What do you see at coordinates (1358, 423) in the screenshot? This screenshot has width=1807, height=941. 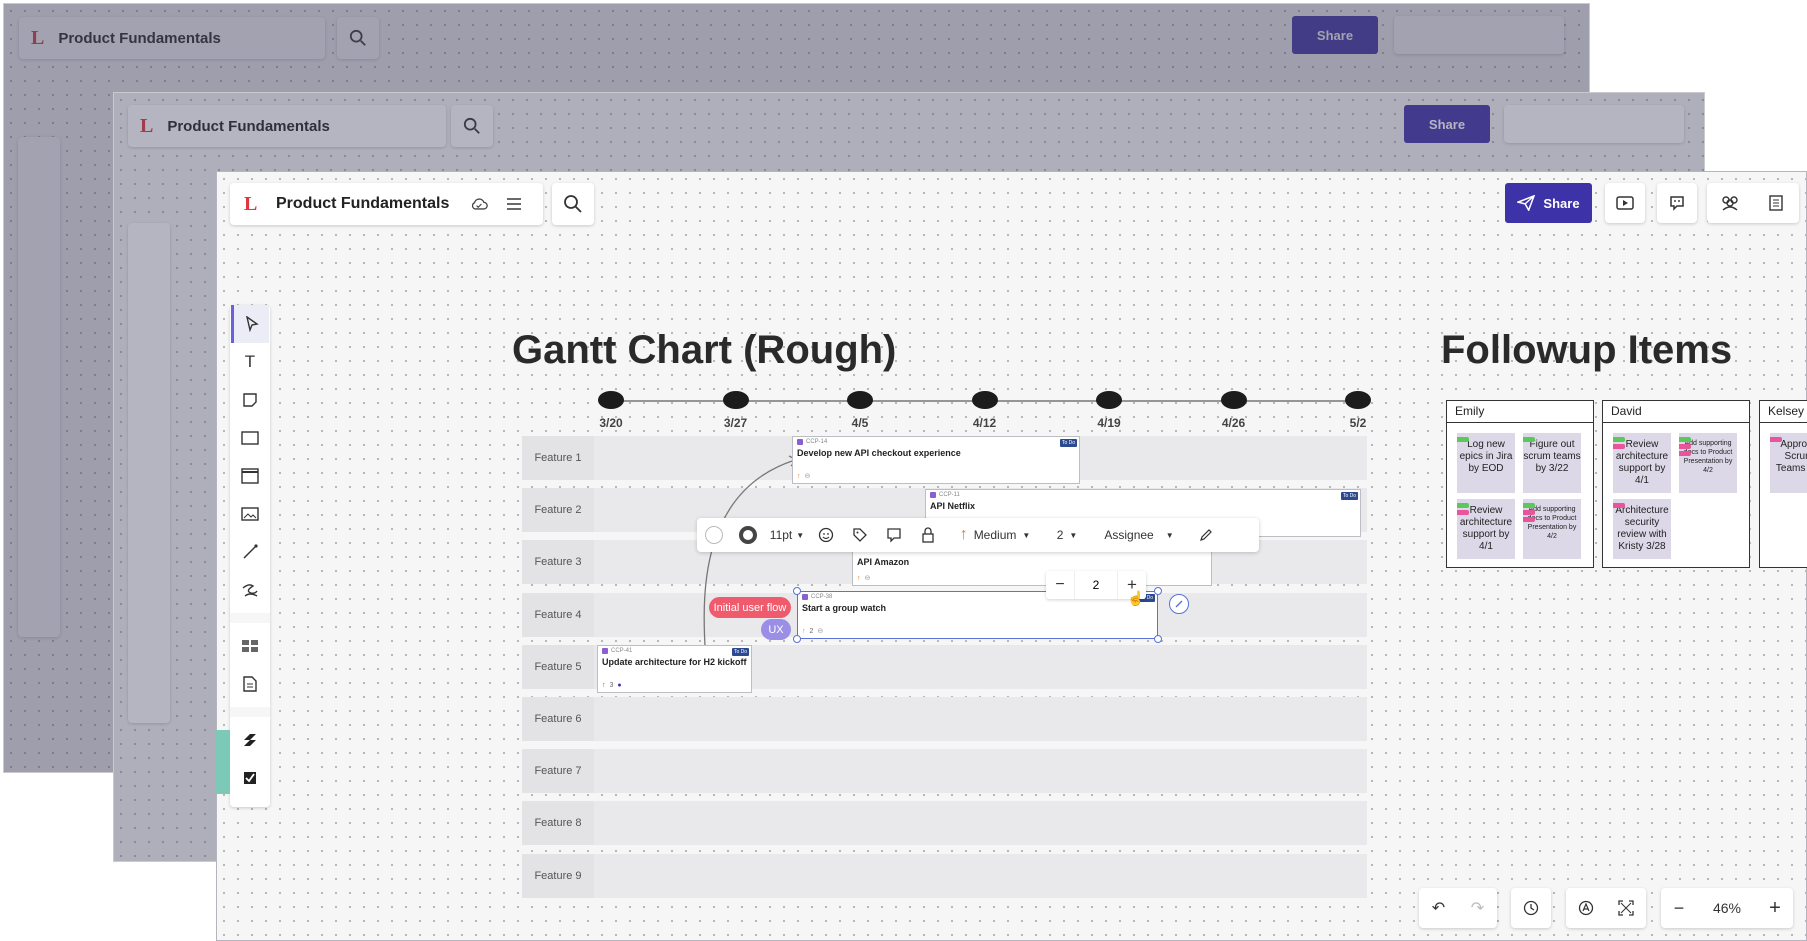 I see `timeline-date-label: 5/2` at bounding box center [1358, 423].